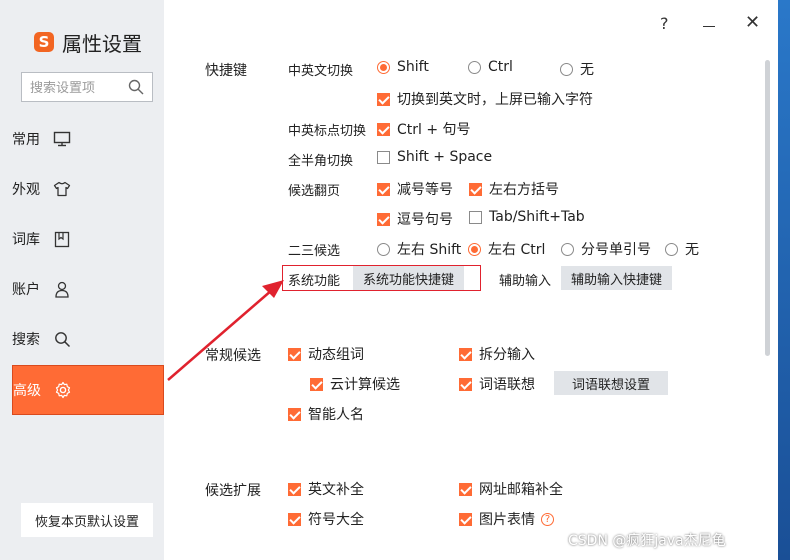 This screenshot has width=790, height=560. What do you see at coordinates (321, 71) in the screenshot?
I see `cn-en-switch-label: 中英文切换` at bounding box center [321, 71].